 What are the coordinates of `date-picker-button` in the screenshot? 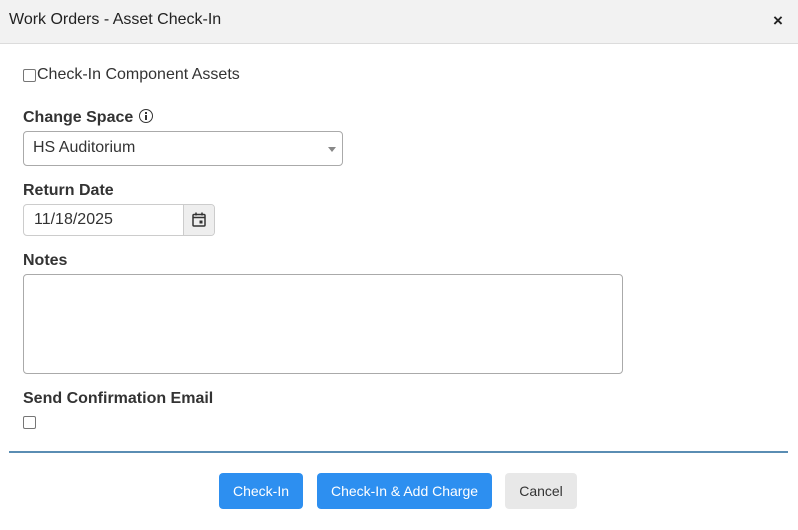 It's located at (198, 220).